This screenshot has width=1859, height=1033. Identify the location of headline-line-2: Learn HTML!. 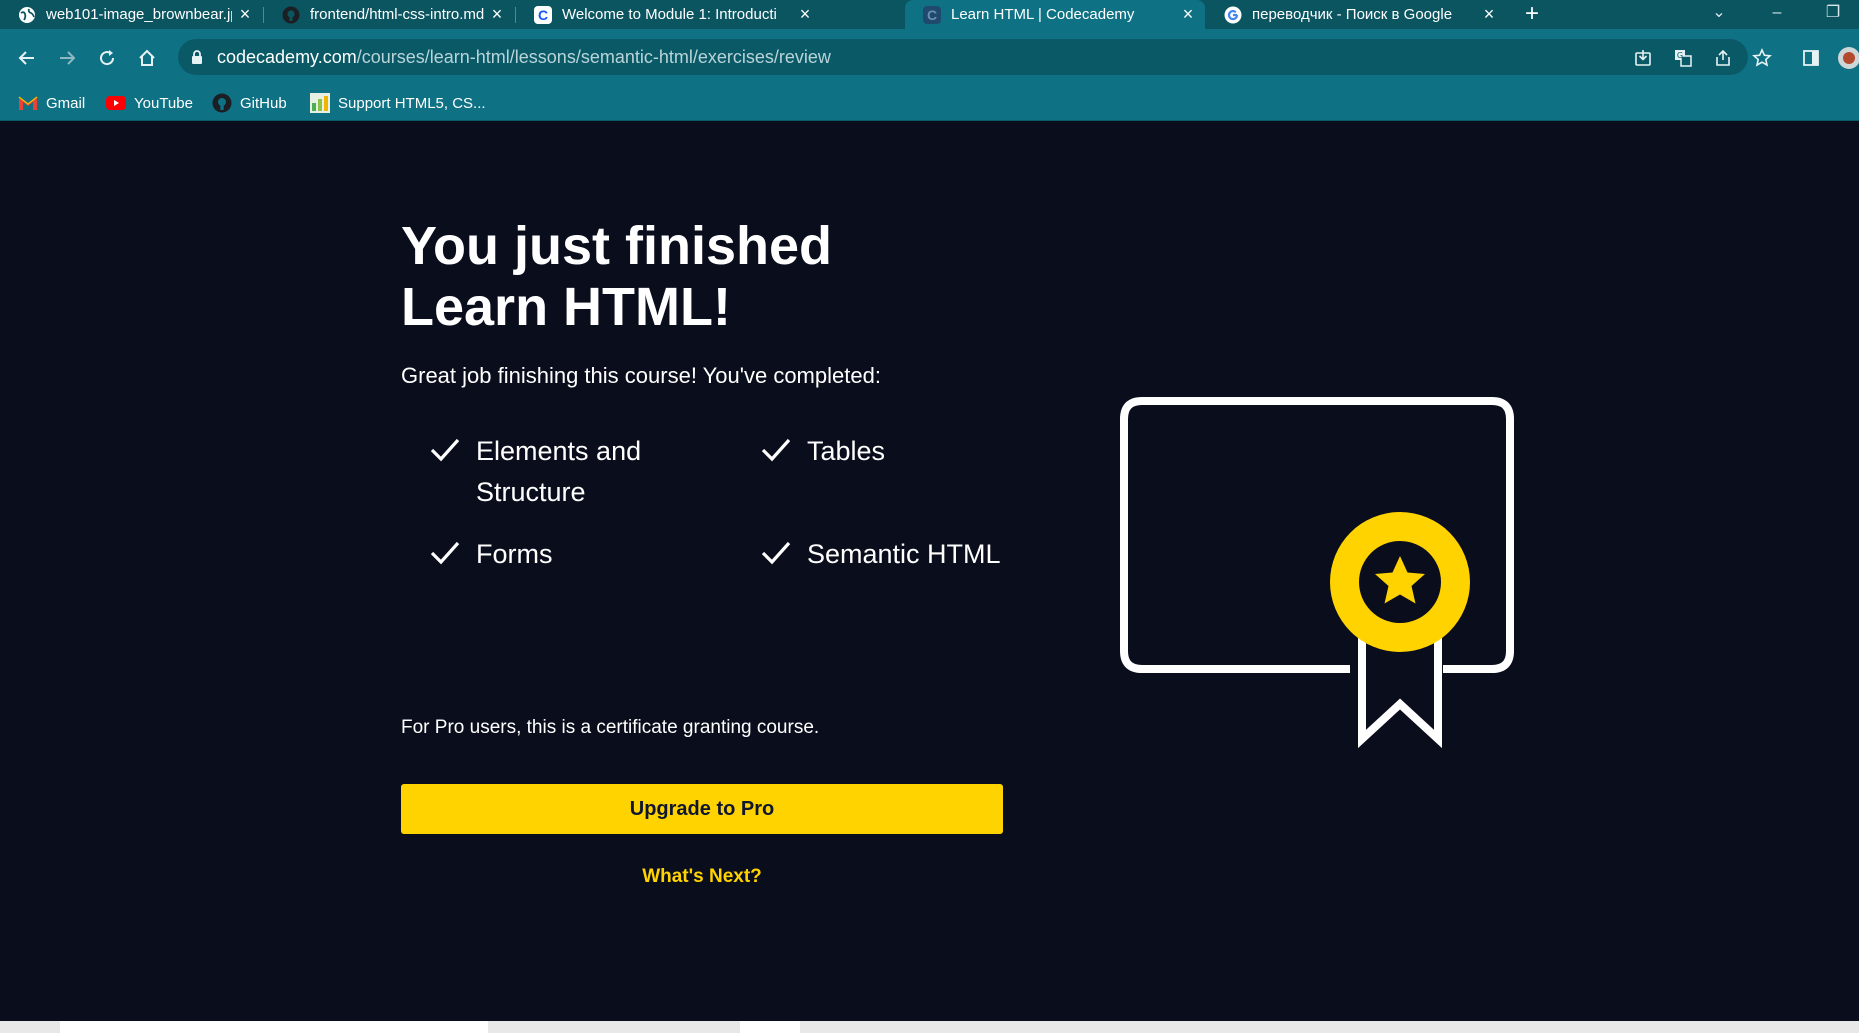
(566, 307).